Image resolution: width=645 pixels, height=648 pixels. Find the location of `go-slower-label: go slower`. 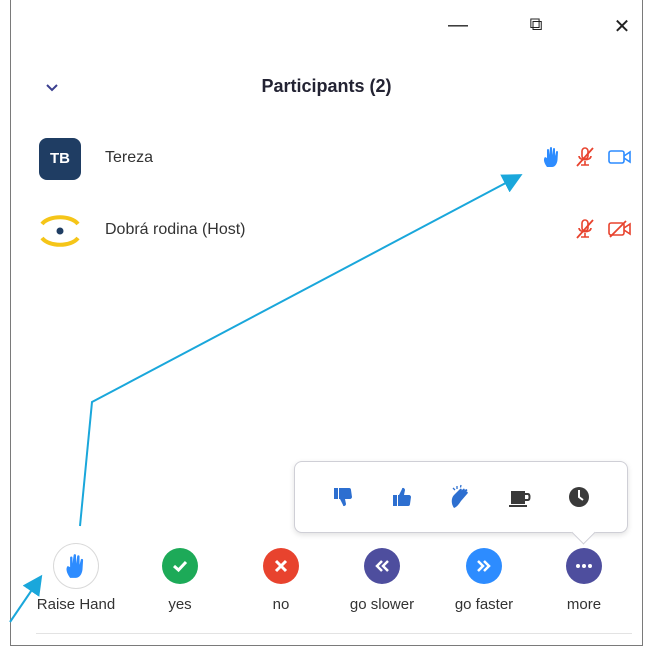

go-slower-label: go slower is located at coordinates (382, 604).